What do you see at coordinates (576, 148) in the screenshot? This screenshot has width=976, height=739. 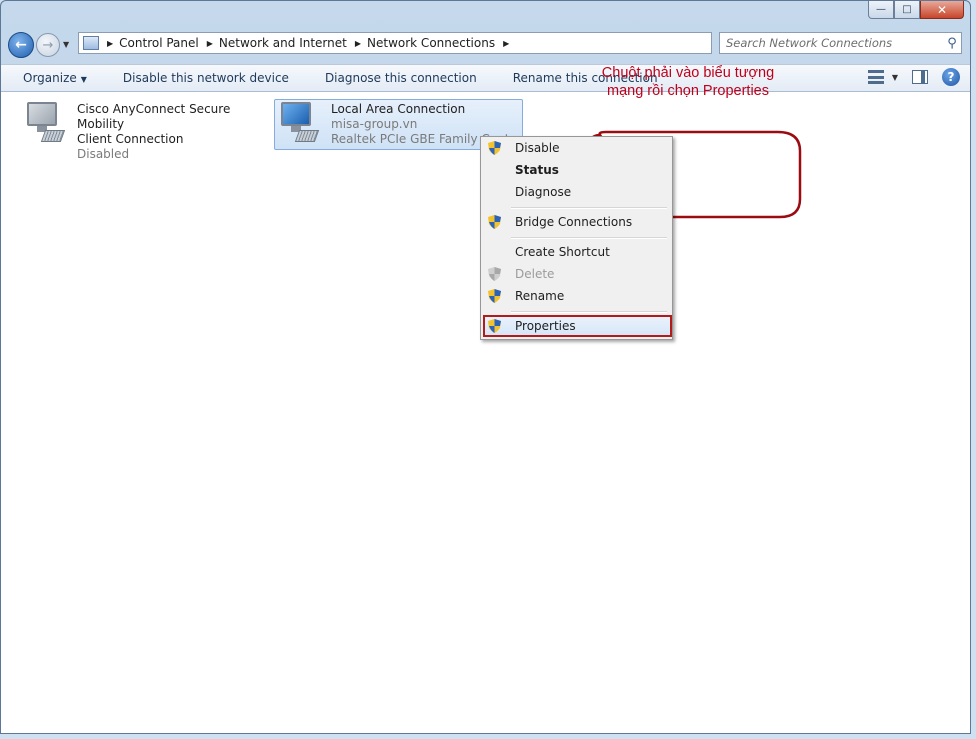 I see `menu-item-disable: Disable` at bounding box center [576, 148].